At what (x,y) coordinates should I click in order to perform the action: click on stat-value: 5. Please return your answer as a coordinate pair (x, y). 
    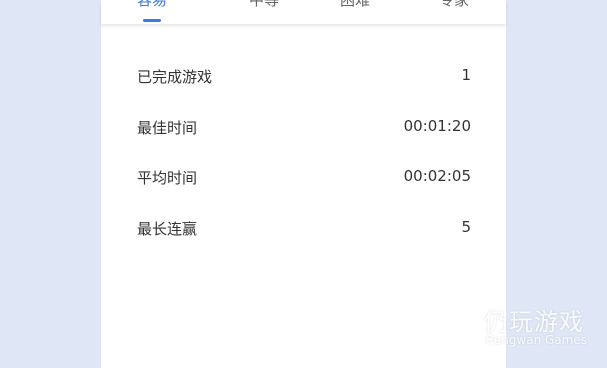
    Looking at the image, I should click on (466, 227).